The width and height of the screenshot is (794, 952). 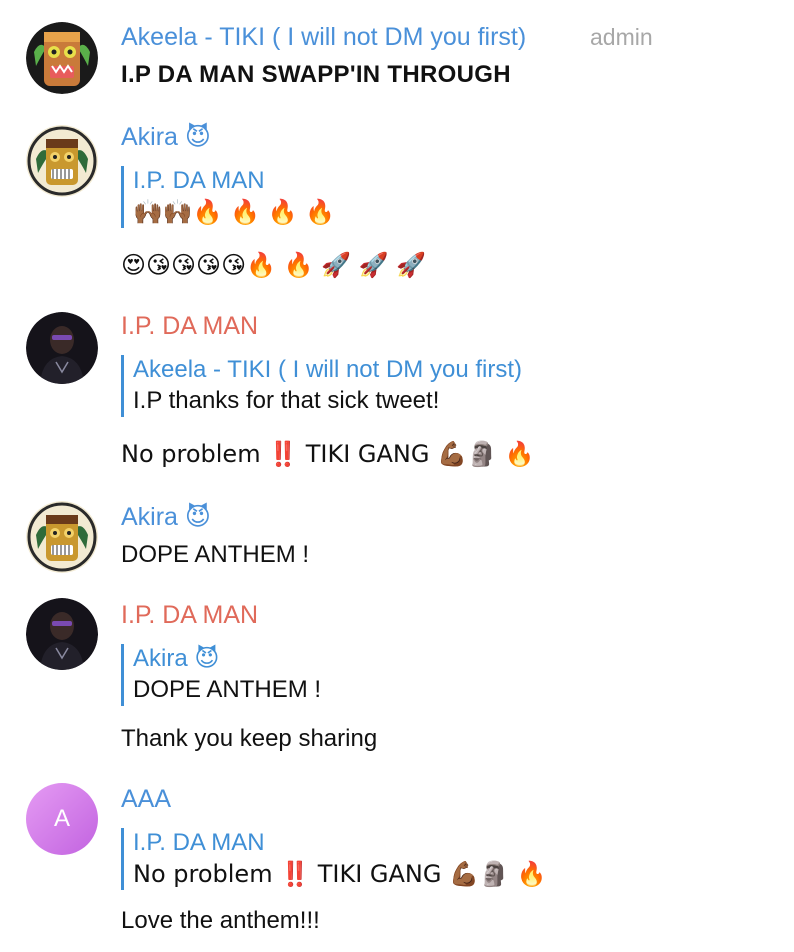 I want to click on reply-text: DOPE ANTHEM !, so click(x=227, y=689).